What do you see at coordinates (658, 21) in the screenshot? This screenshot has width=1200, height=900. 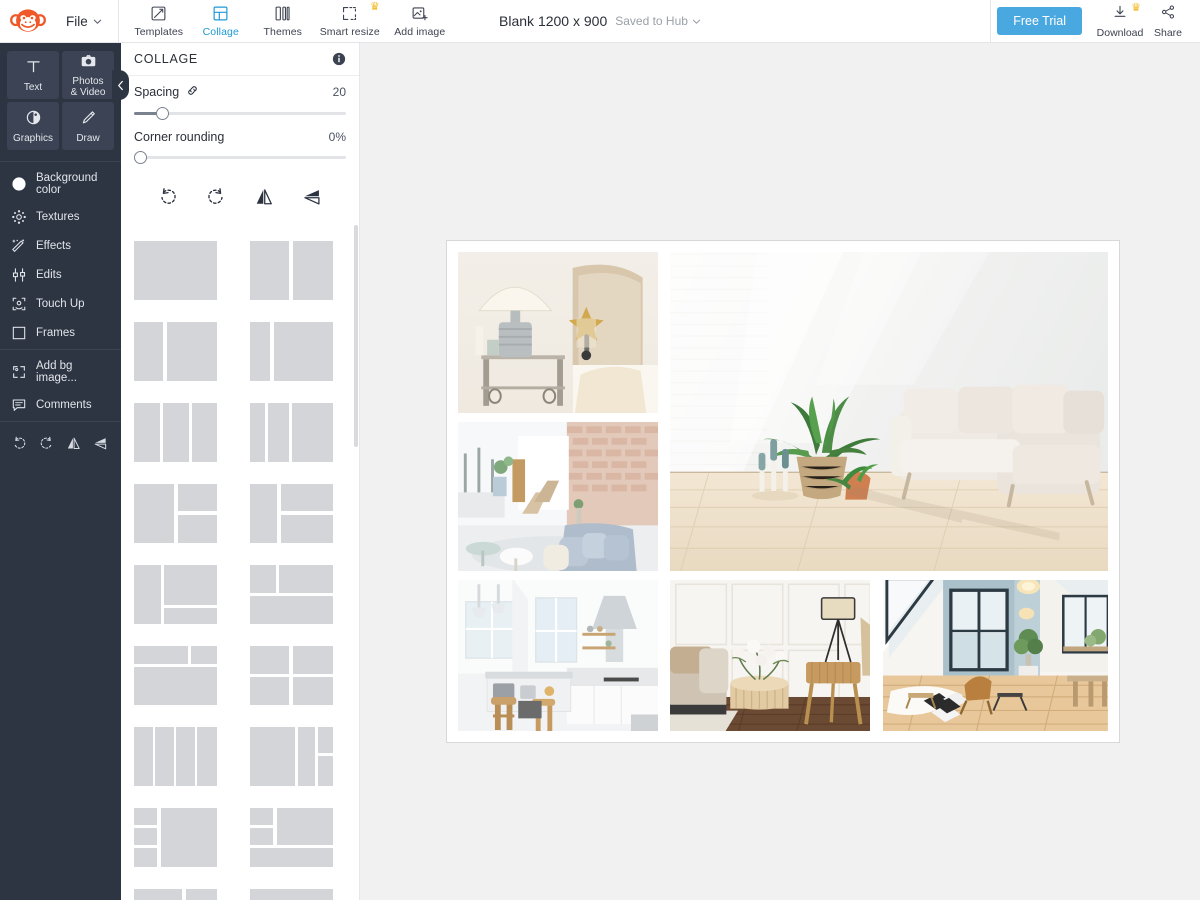 I see `save-status: Saved to Hub` at bounding box center [658, 21].